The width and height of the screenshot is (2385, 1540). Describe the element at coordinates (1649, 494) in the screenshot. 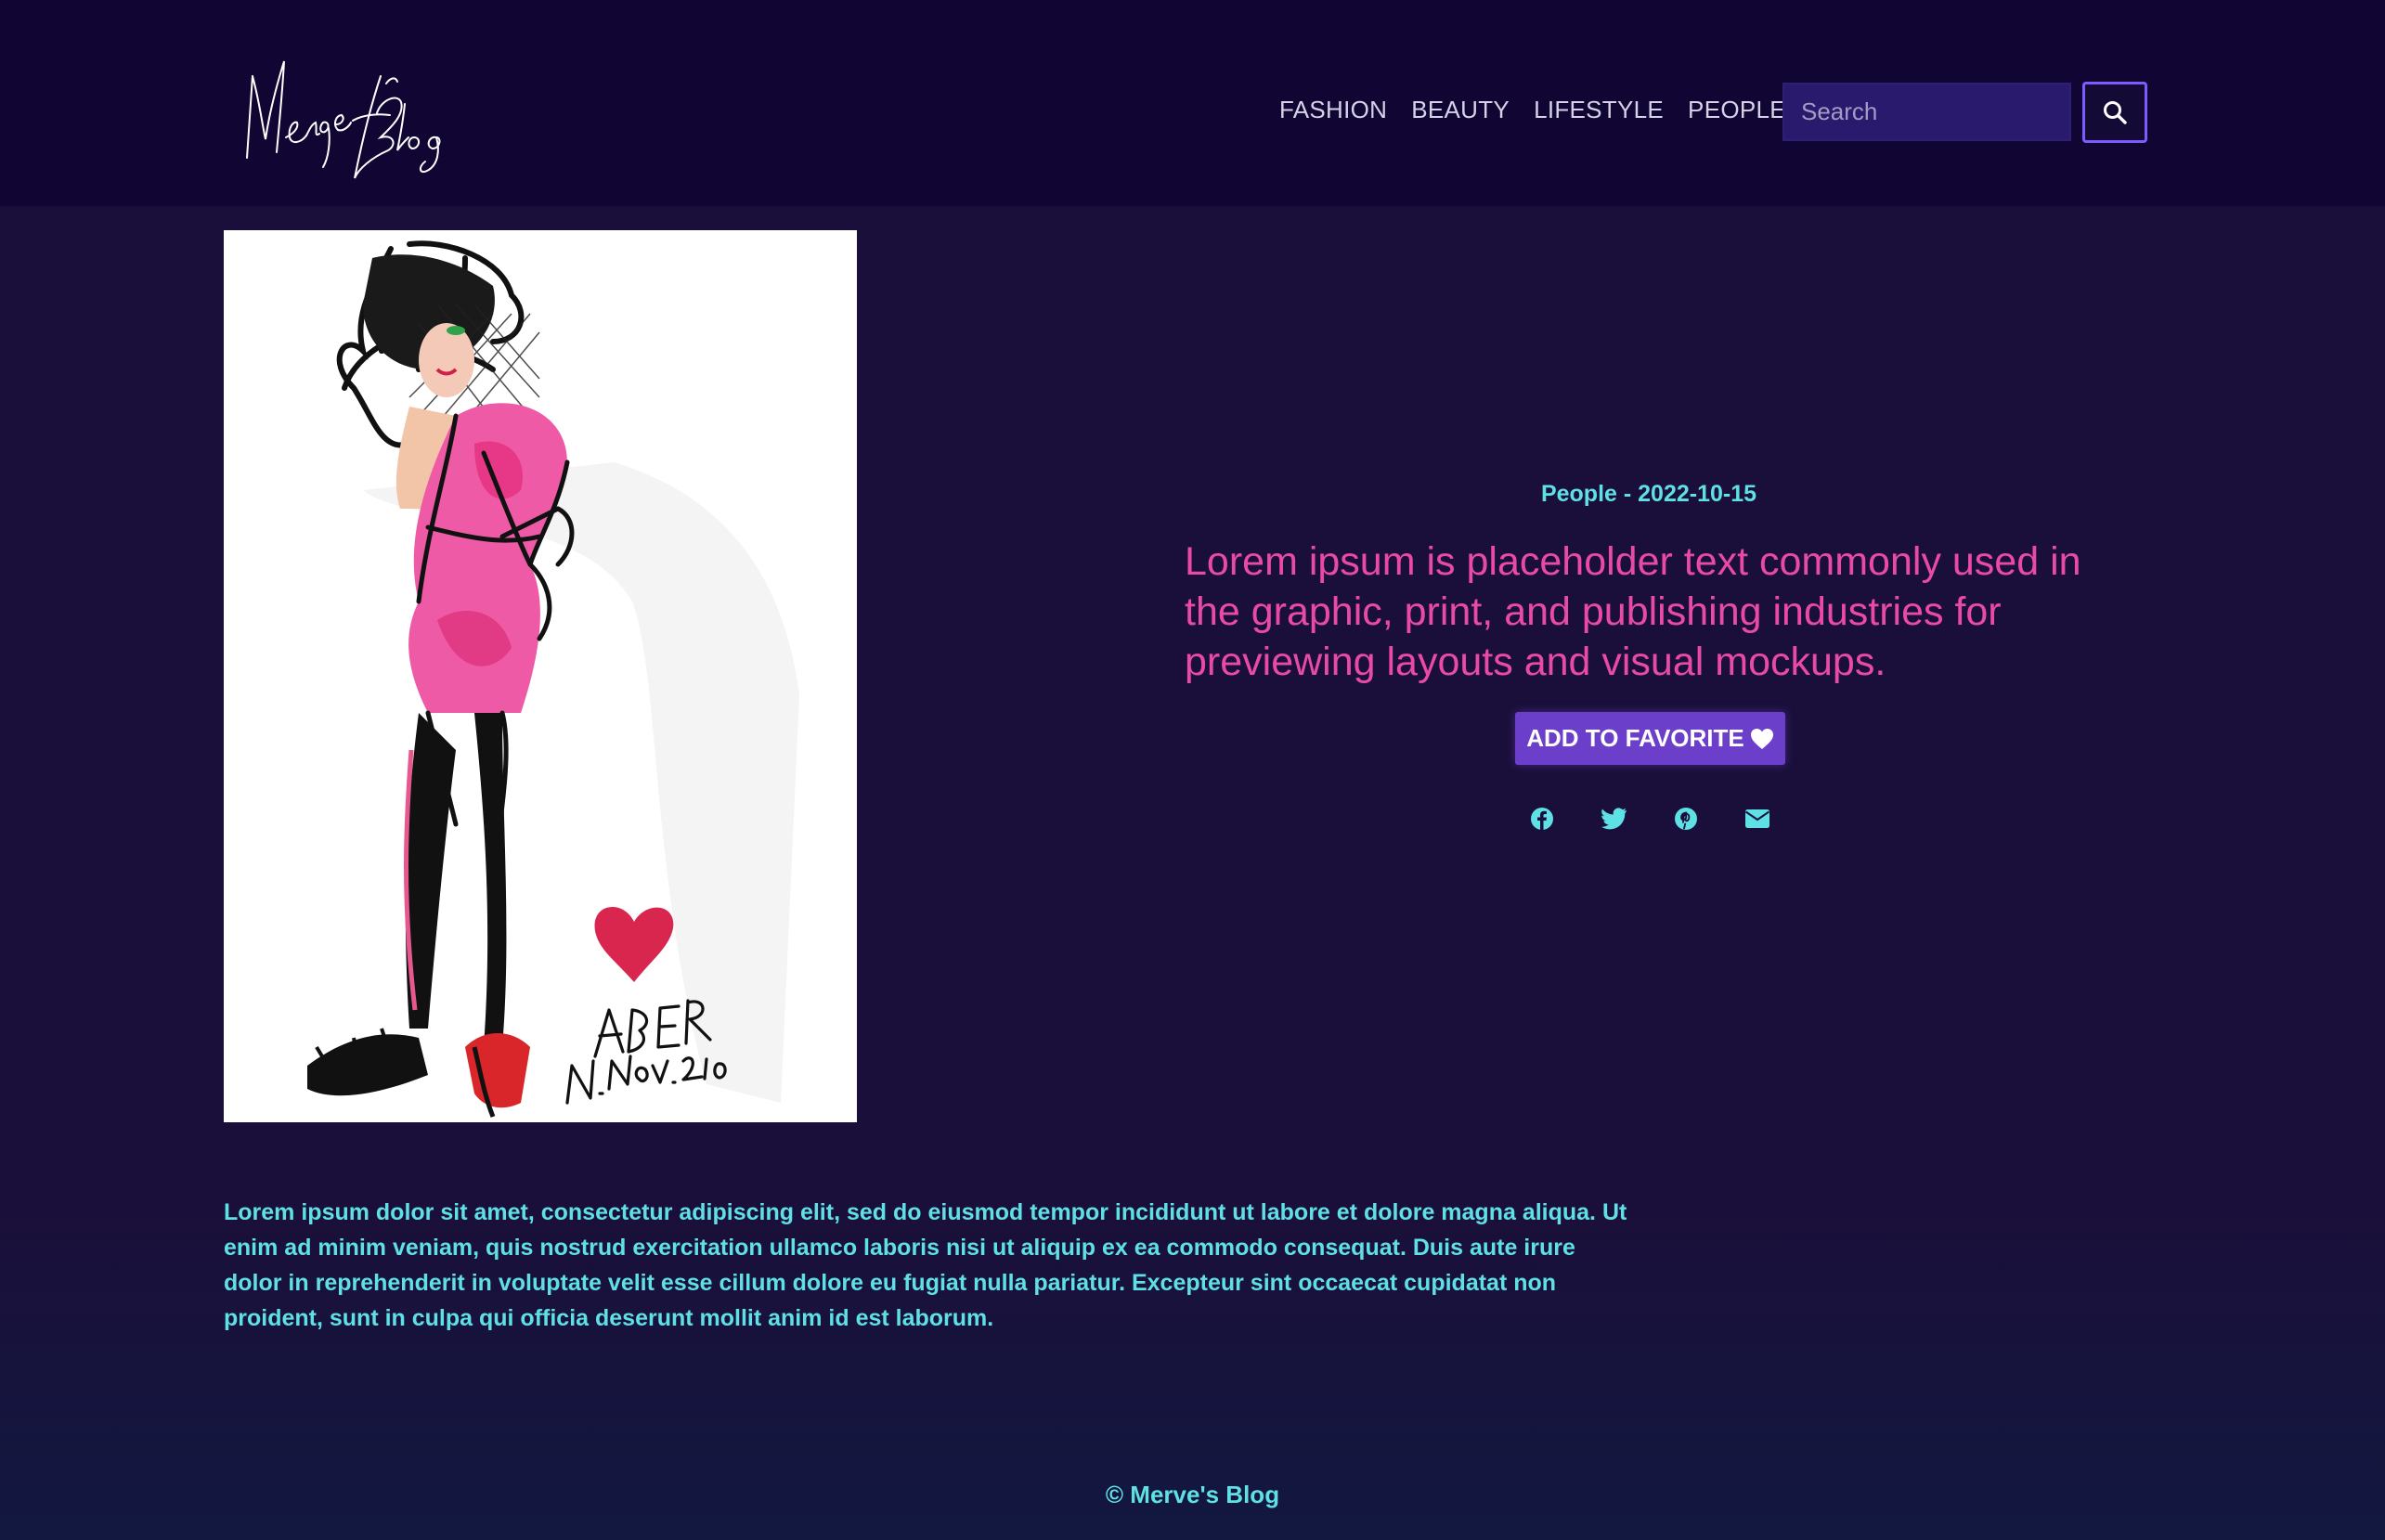

I see `article-meta: People - 2022-10-15` at that location.